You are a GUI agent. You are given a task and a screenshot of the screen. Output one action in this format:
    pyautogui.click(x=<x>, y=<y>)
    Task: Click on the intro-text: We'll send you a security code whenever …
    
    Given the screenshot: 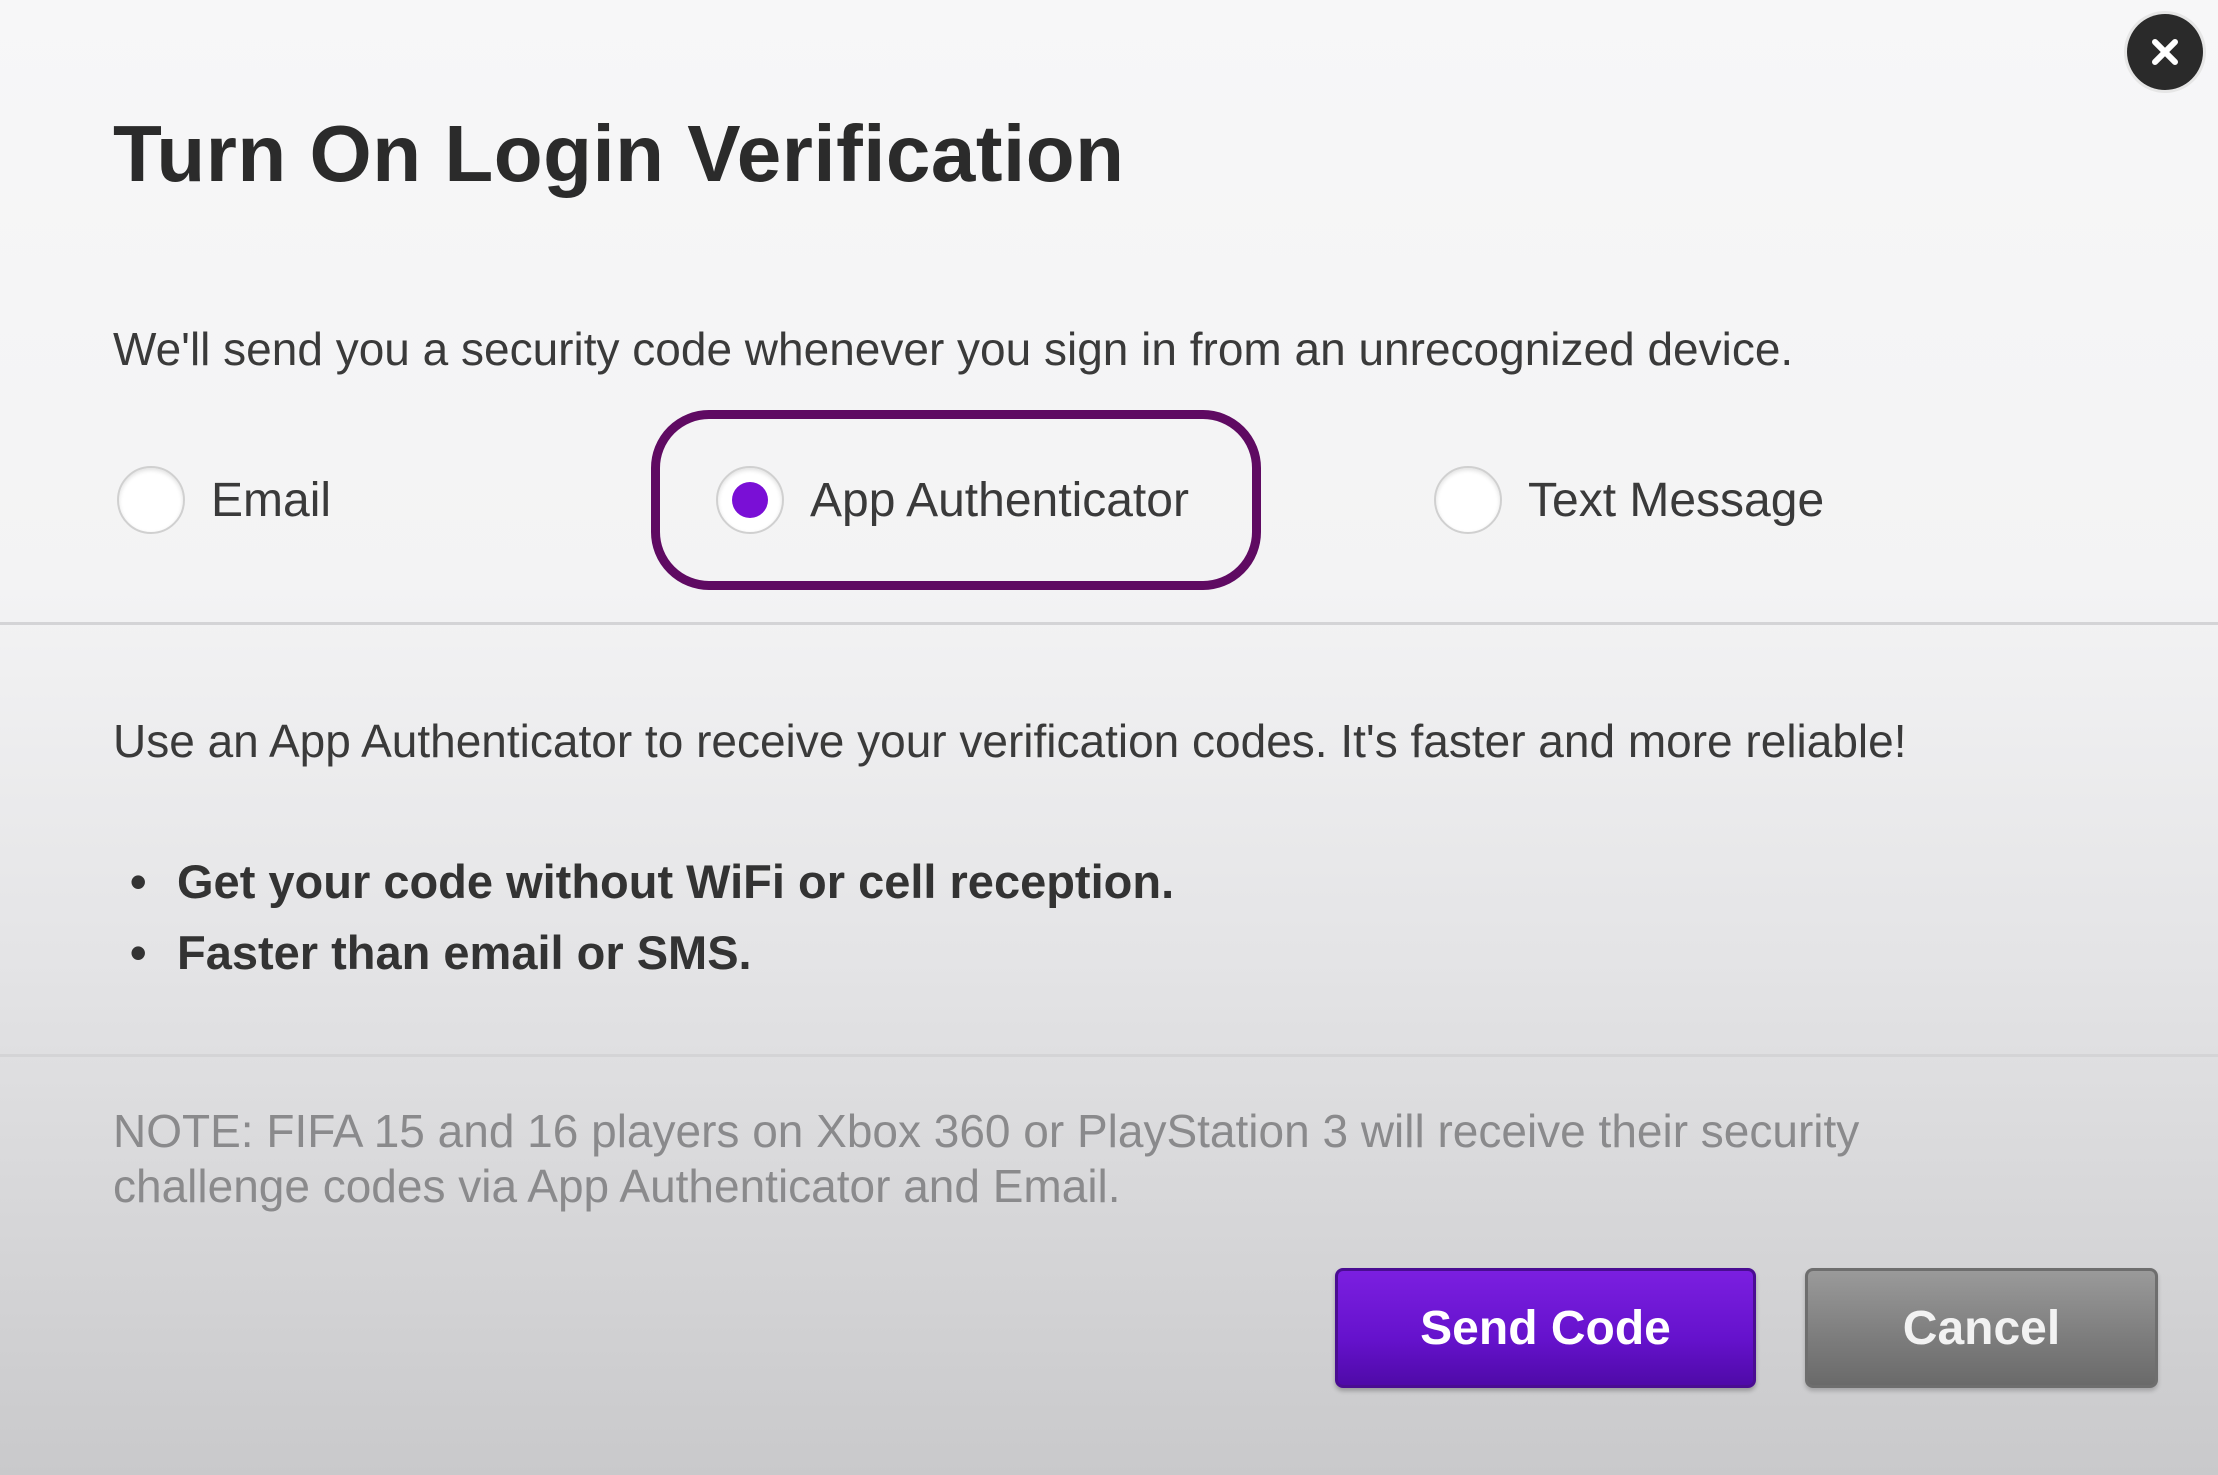 What is the action you would take?
    pyautogui.click(x=953, y=349)
    